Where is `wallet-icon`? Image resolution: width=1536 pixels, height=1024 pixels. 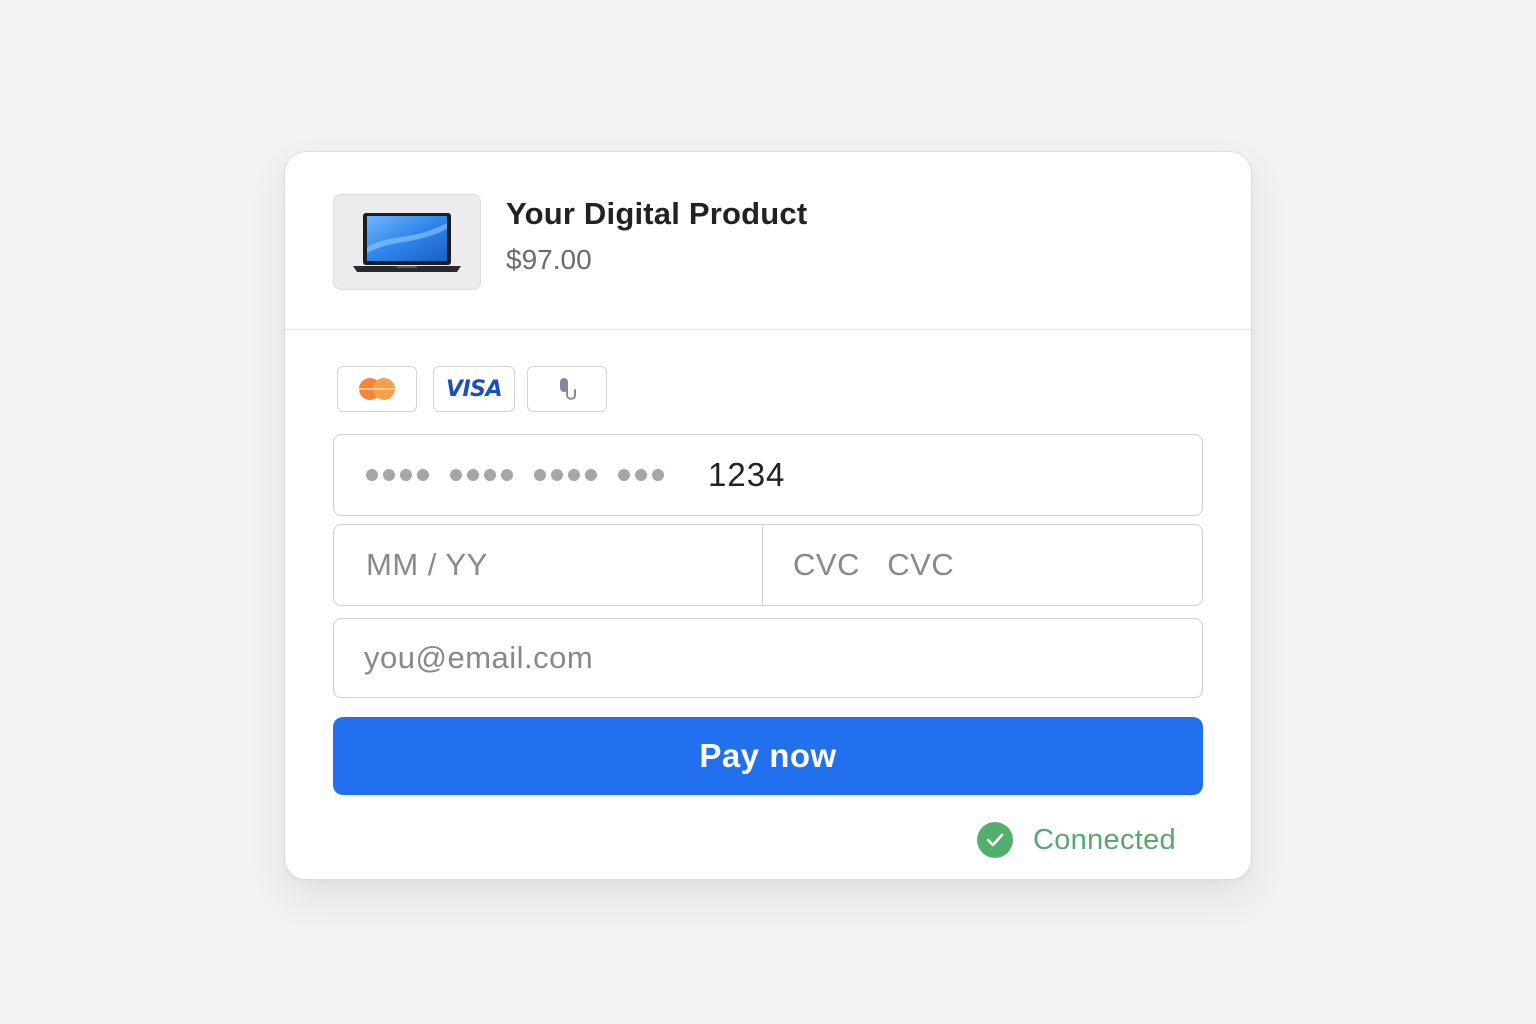 wallet-icon is located at coordinates (568, 389).